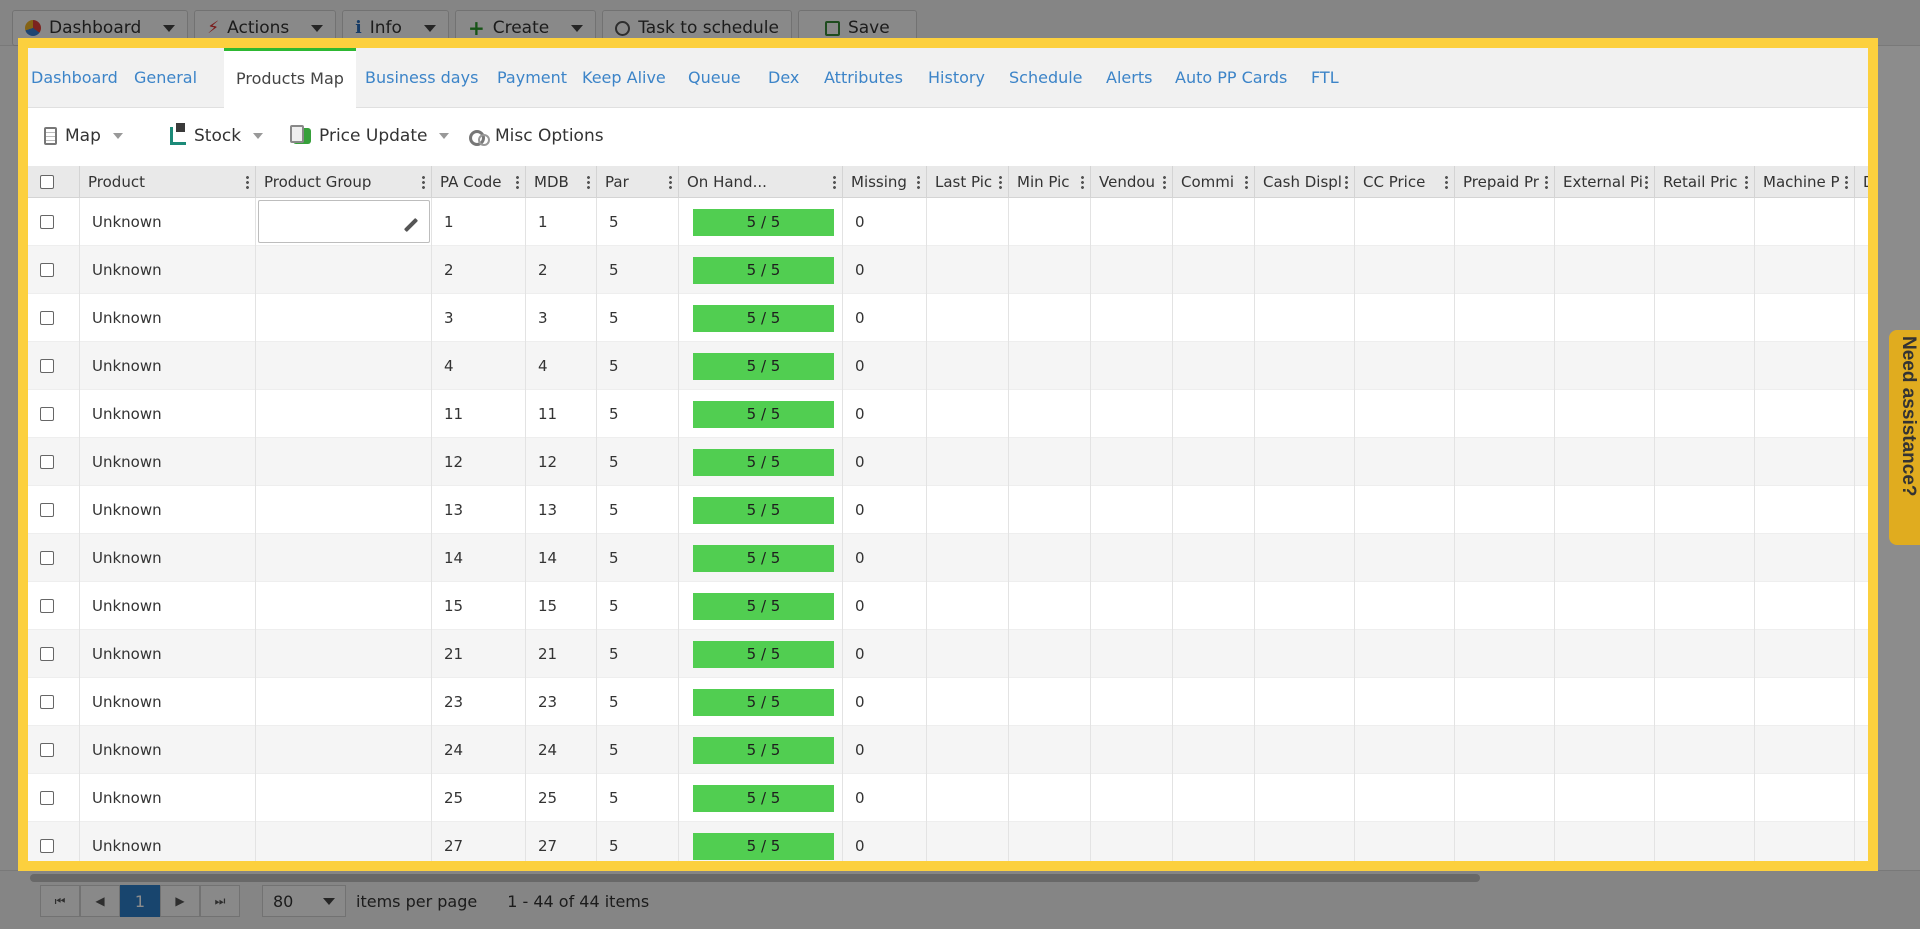 The height and width of the screenshot is (929, 1920). Describe the element at coordinates (290, 78) in the screenshot. I see `tab-products-map: Products Map` at that location.